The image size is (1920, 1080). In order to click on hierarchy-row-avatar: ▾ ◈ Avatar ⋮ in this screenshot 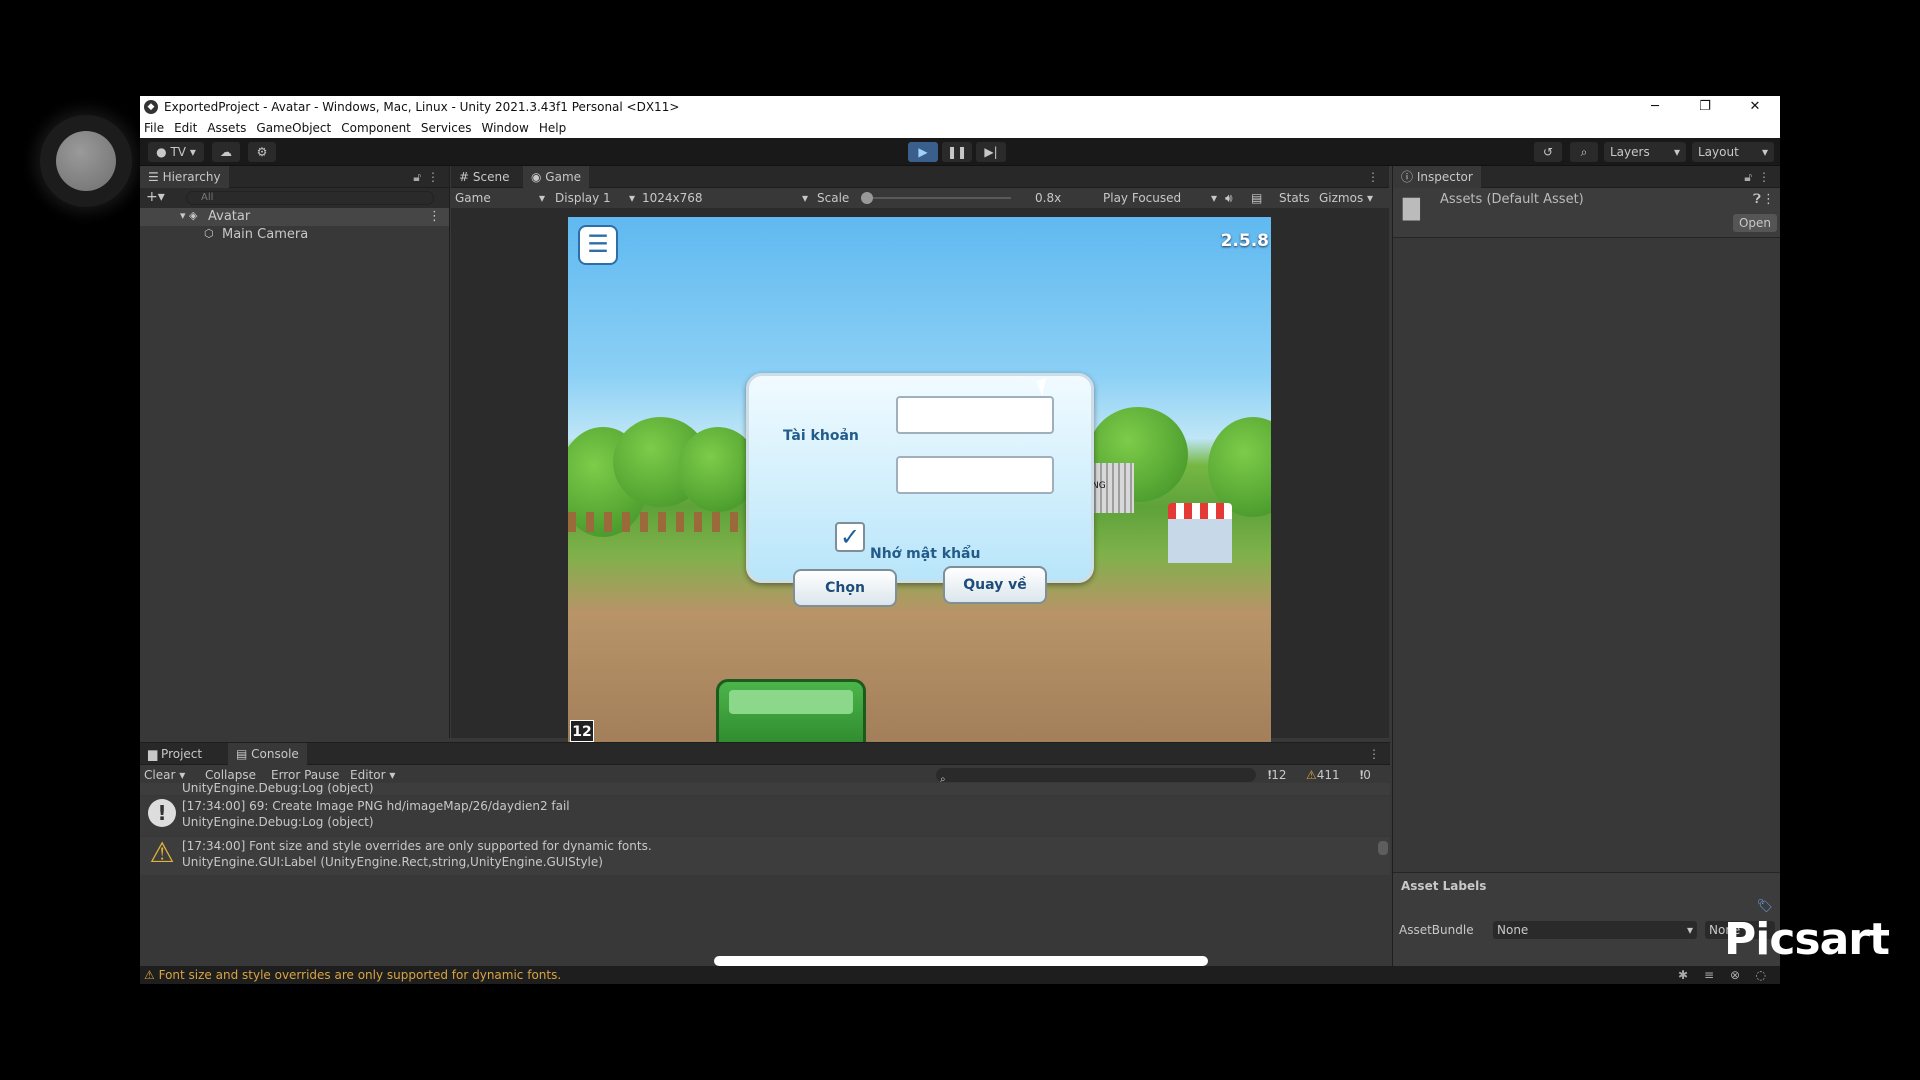, I will do `click(294, 217)`.